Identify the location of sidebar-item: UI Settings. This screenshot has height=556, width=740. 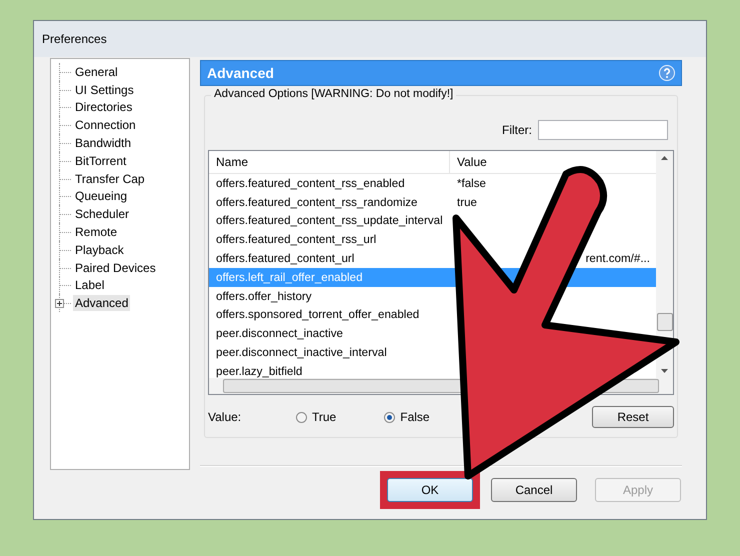
(104, 90).